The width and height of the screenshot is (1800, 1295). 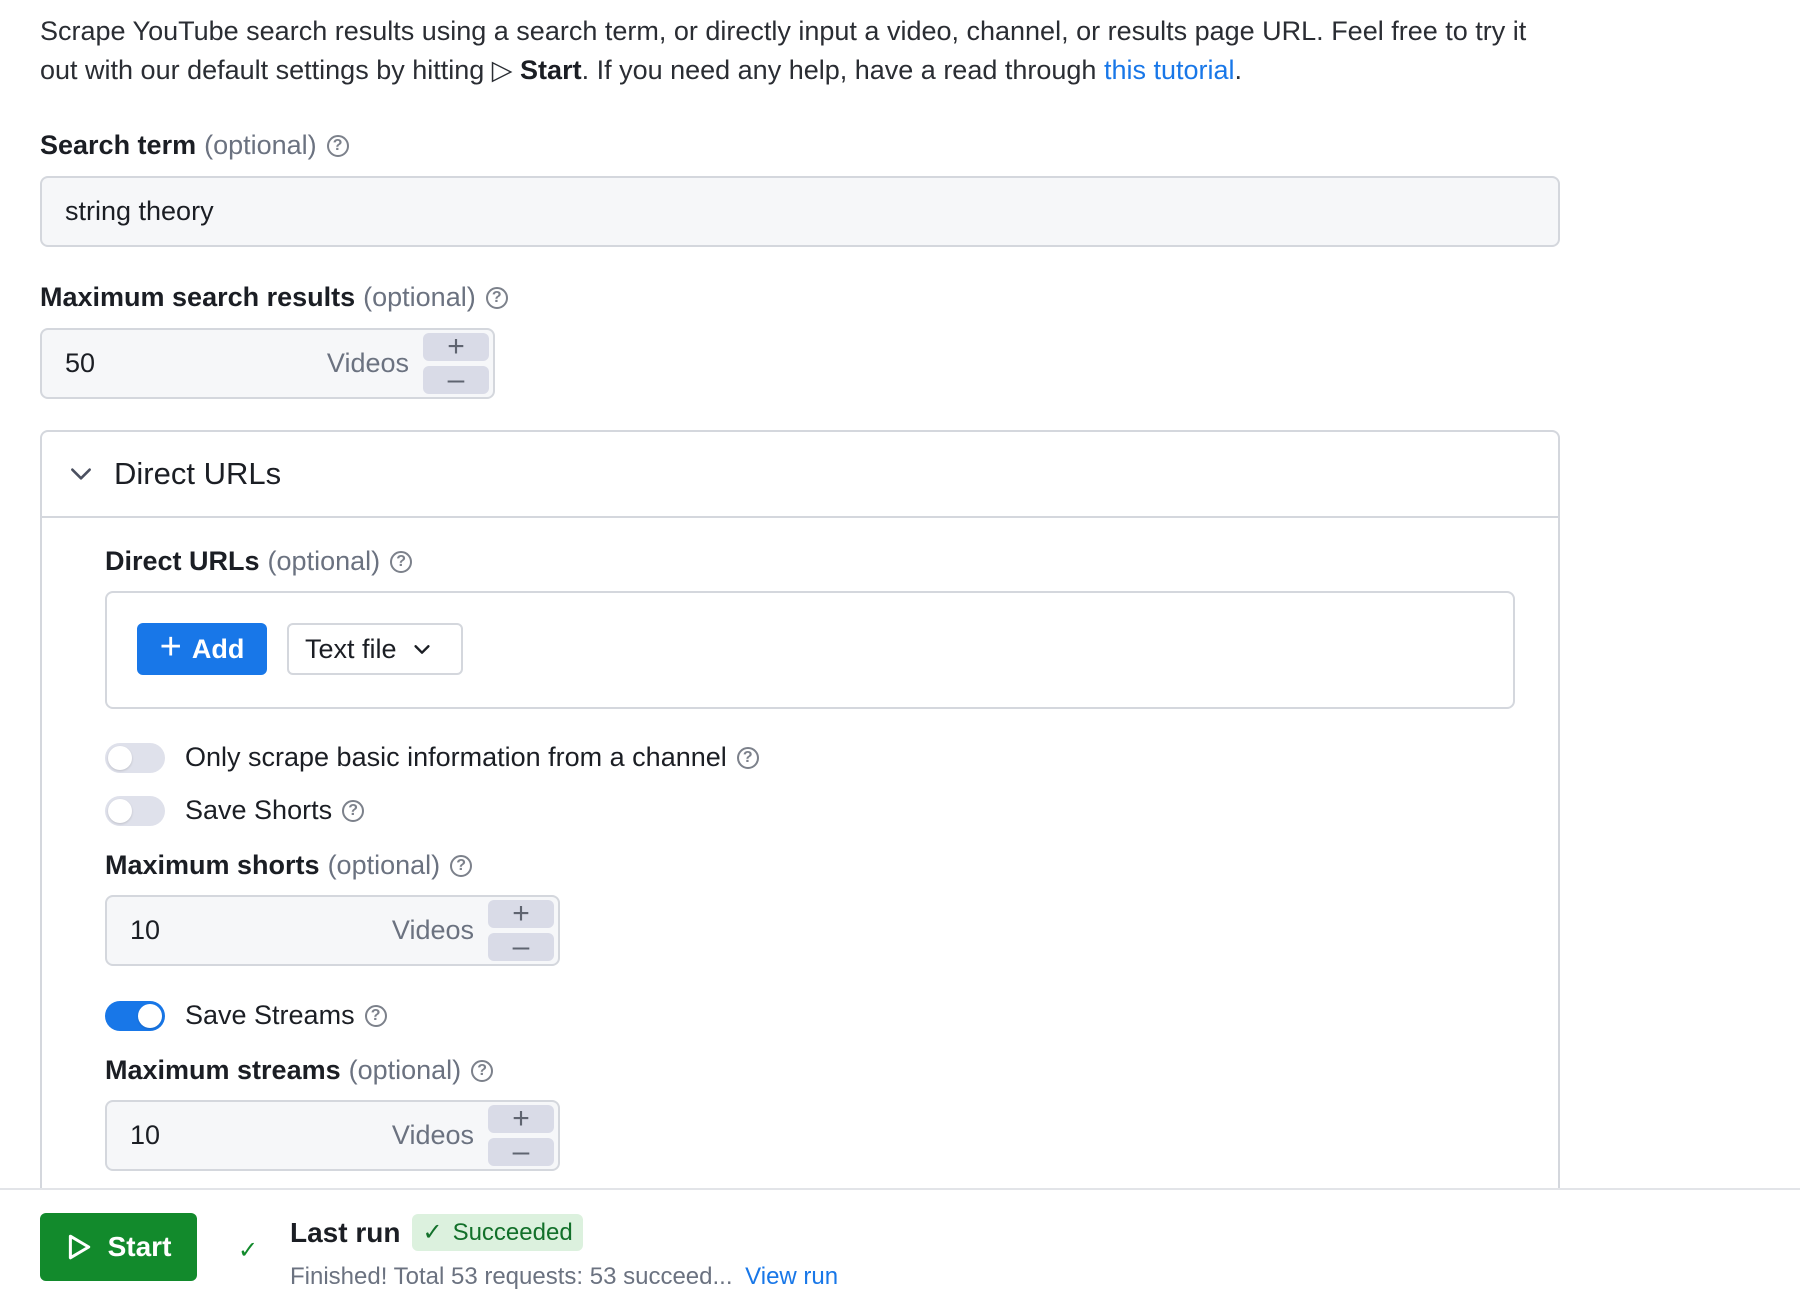 What do you see at coordinates (118, 145) in the screenshot?
I see `search-term-label-text: Search term` at bounding box center [118, 145].